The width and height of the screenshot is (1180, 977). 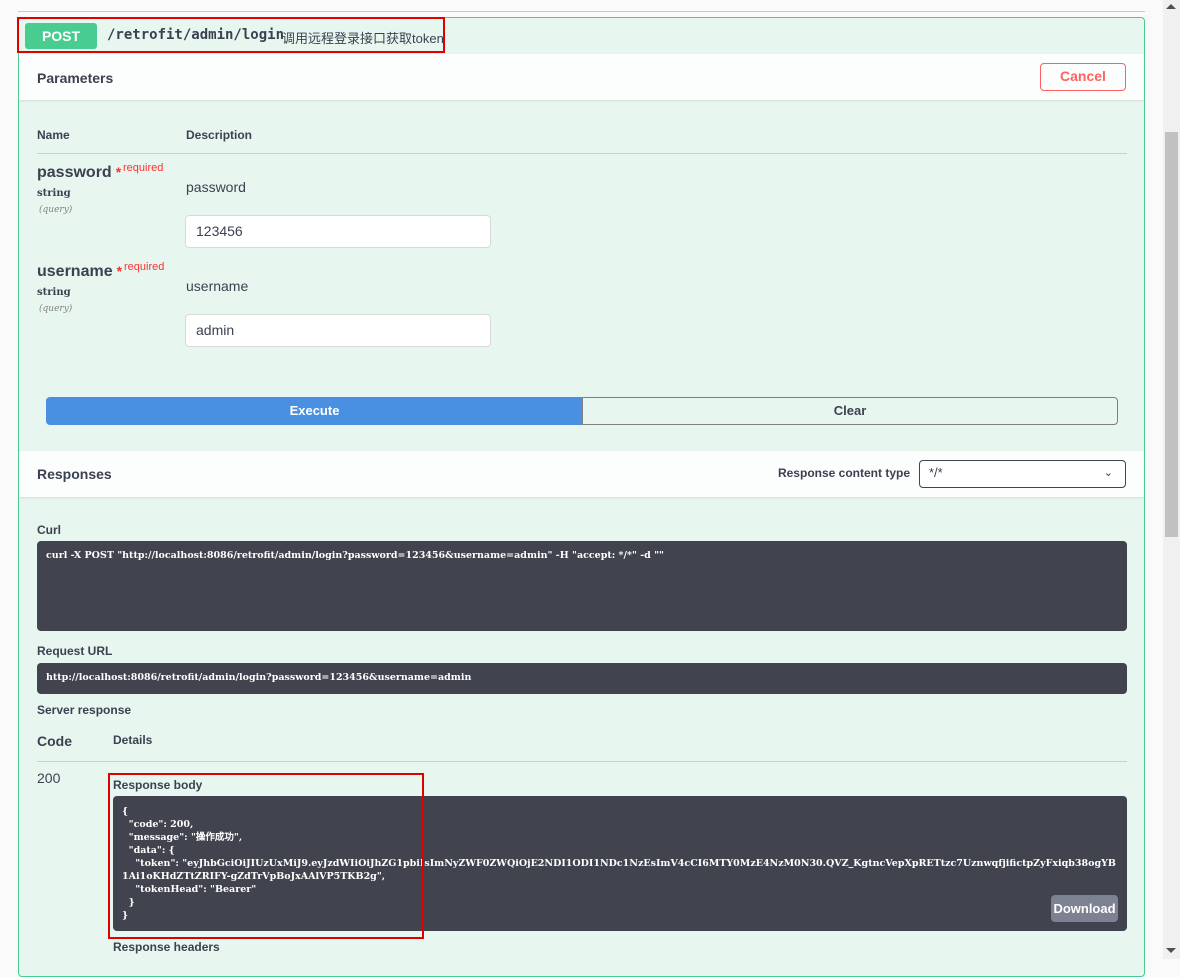 I want to click on vertical-scrollbar, so click(x=1171, y=479).